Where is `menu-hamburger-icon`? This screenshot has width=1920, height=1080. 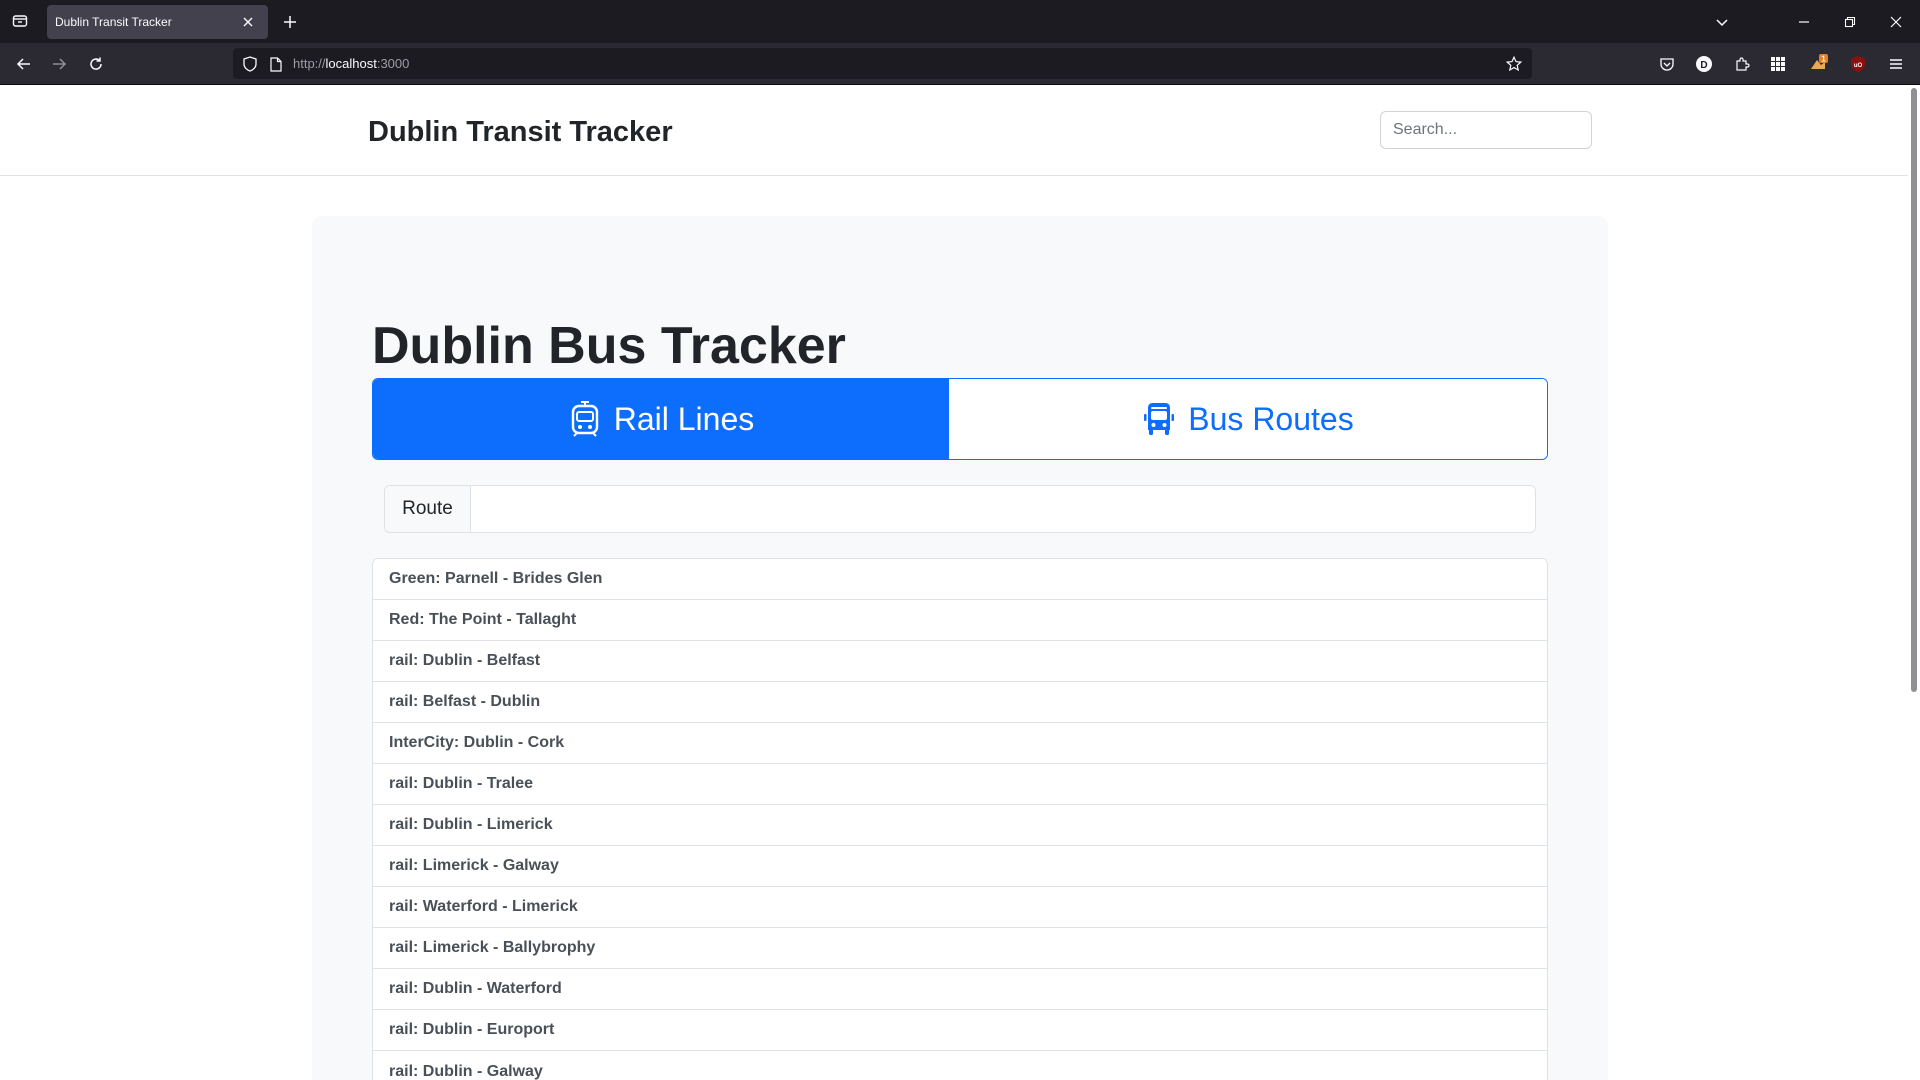
menu-hamburger-icon is located at coordinates (1896, 64).